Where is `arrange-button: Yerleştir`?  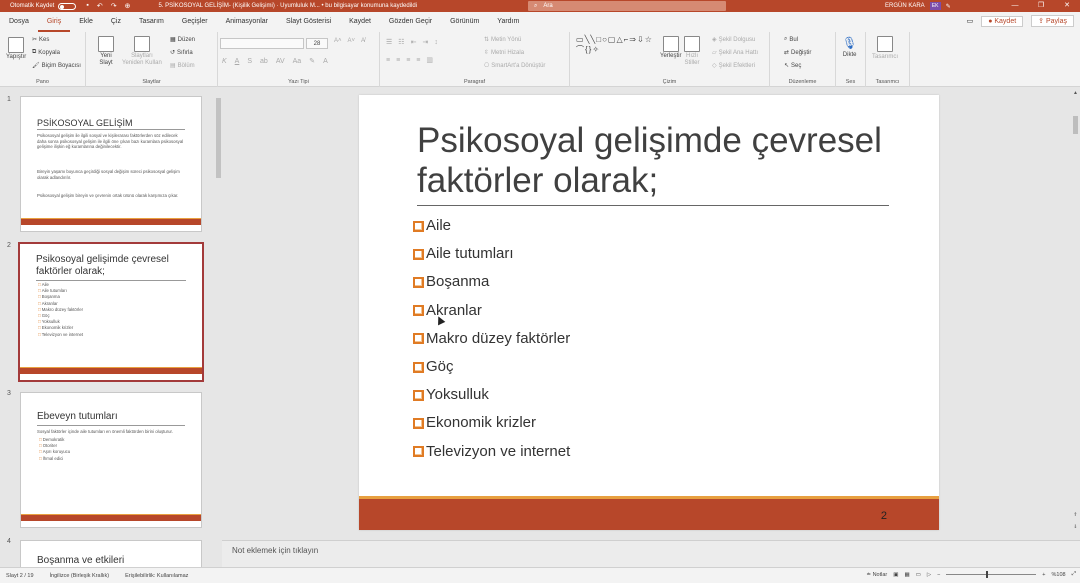 arrange-button: Yerleştir is located at coordinates (670, 47).